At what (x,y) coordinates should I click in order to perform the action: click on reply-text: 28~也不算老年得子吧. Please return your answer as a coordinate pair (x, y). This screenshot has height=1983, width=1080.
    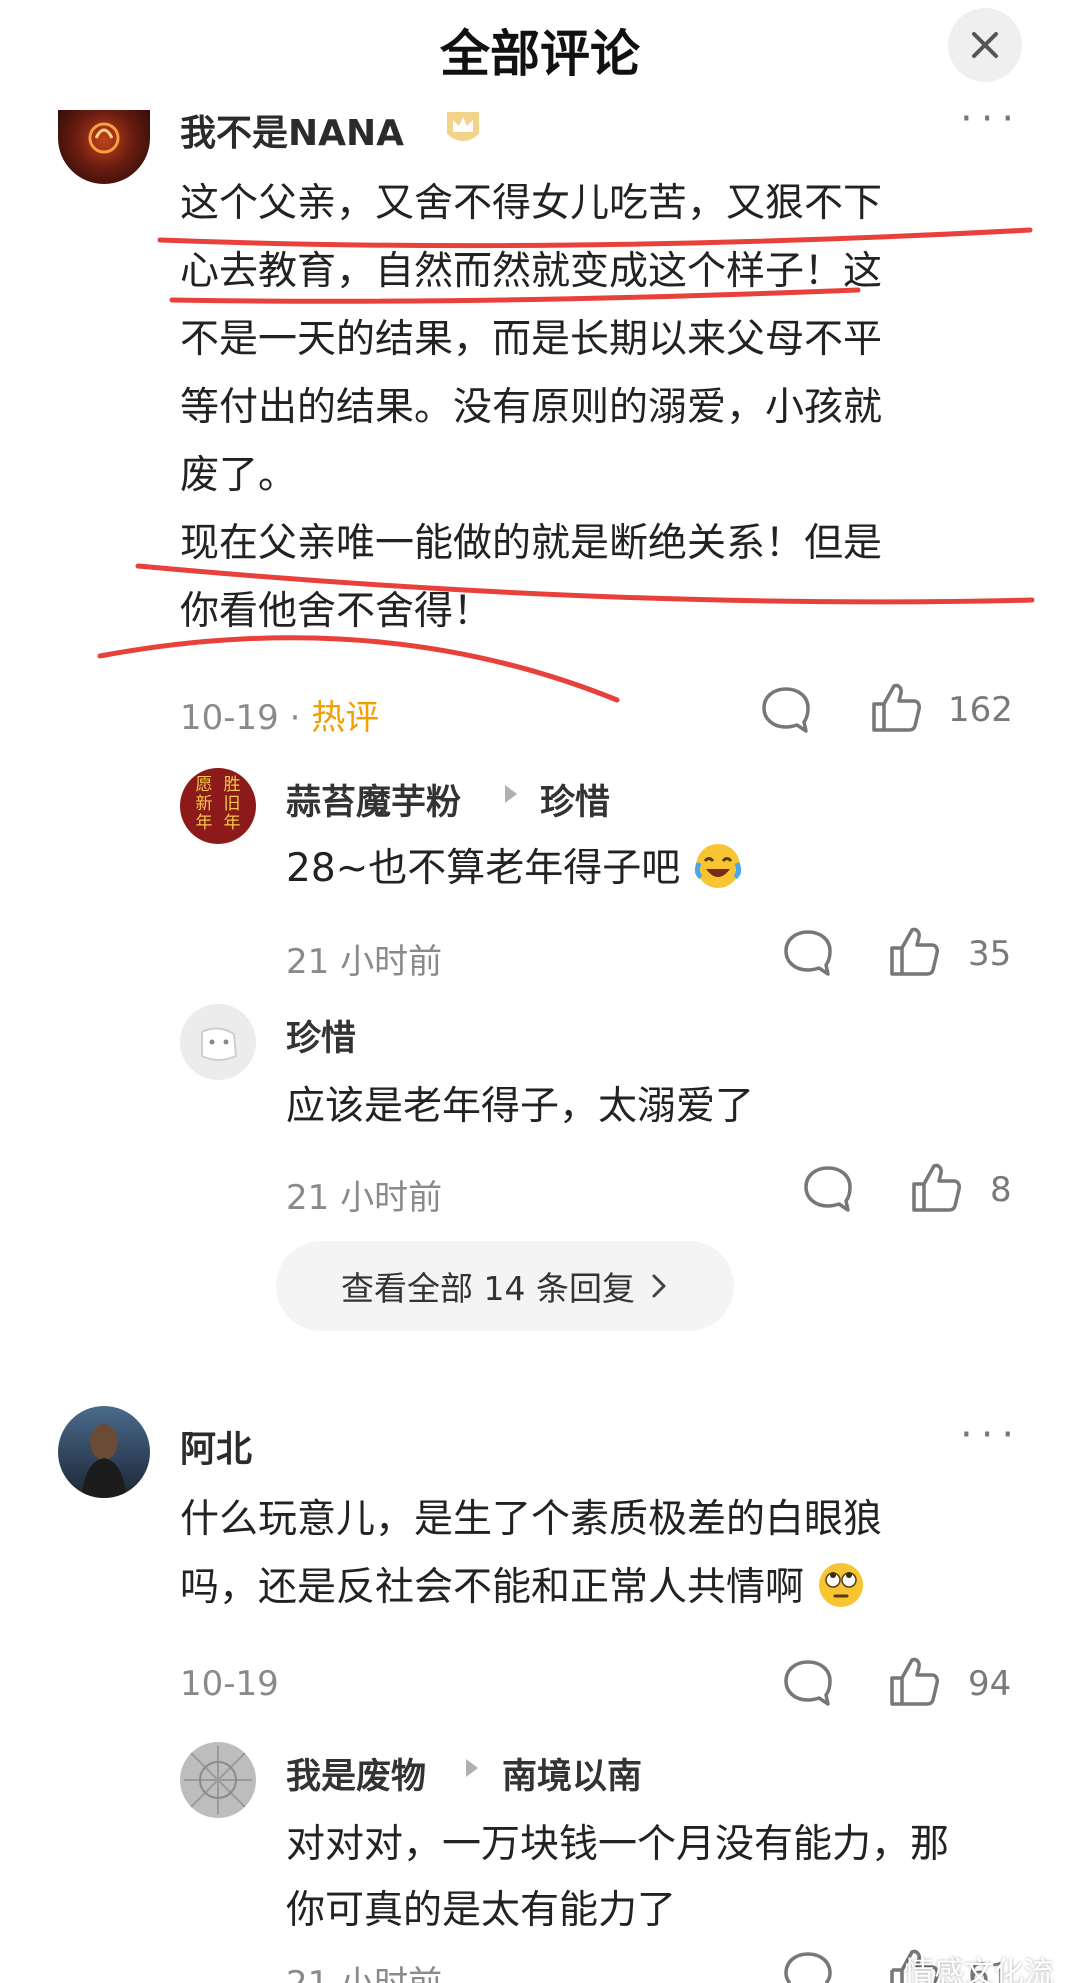
    Looking at the image, I should click on (666, 869).